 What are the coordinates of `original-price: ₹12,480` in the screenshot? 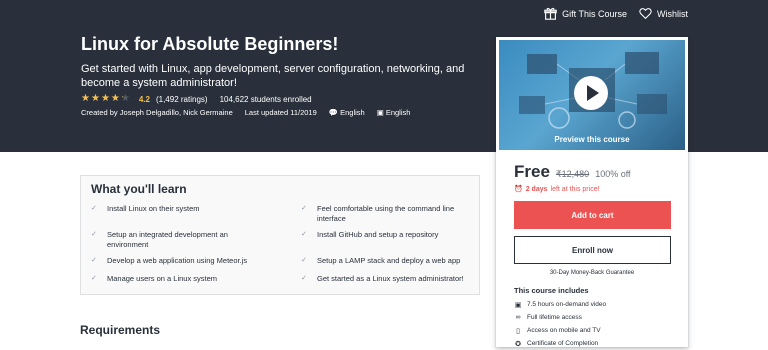 It's located at (572, 174).